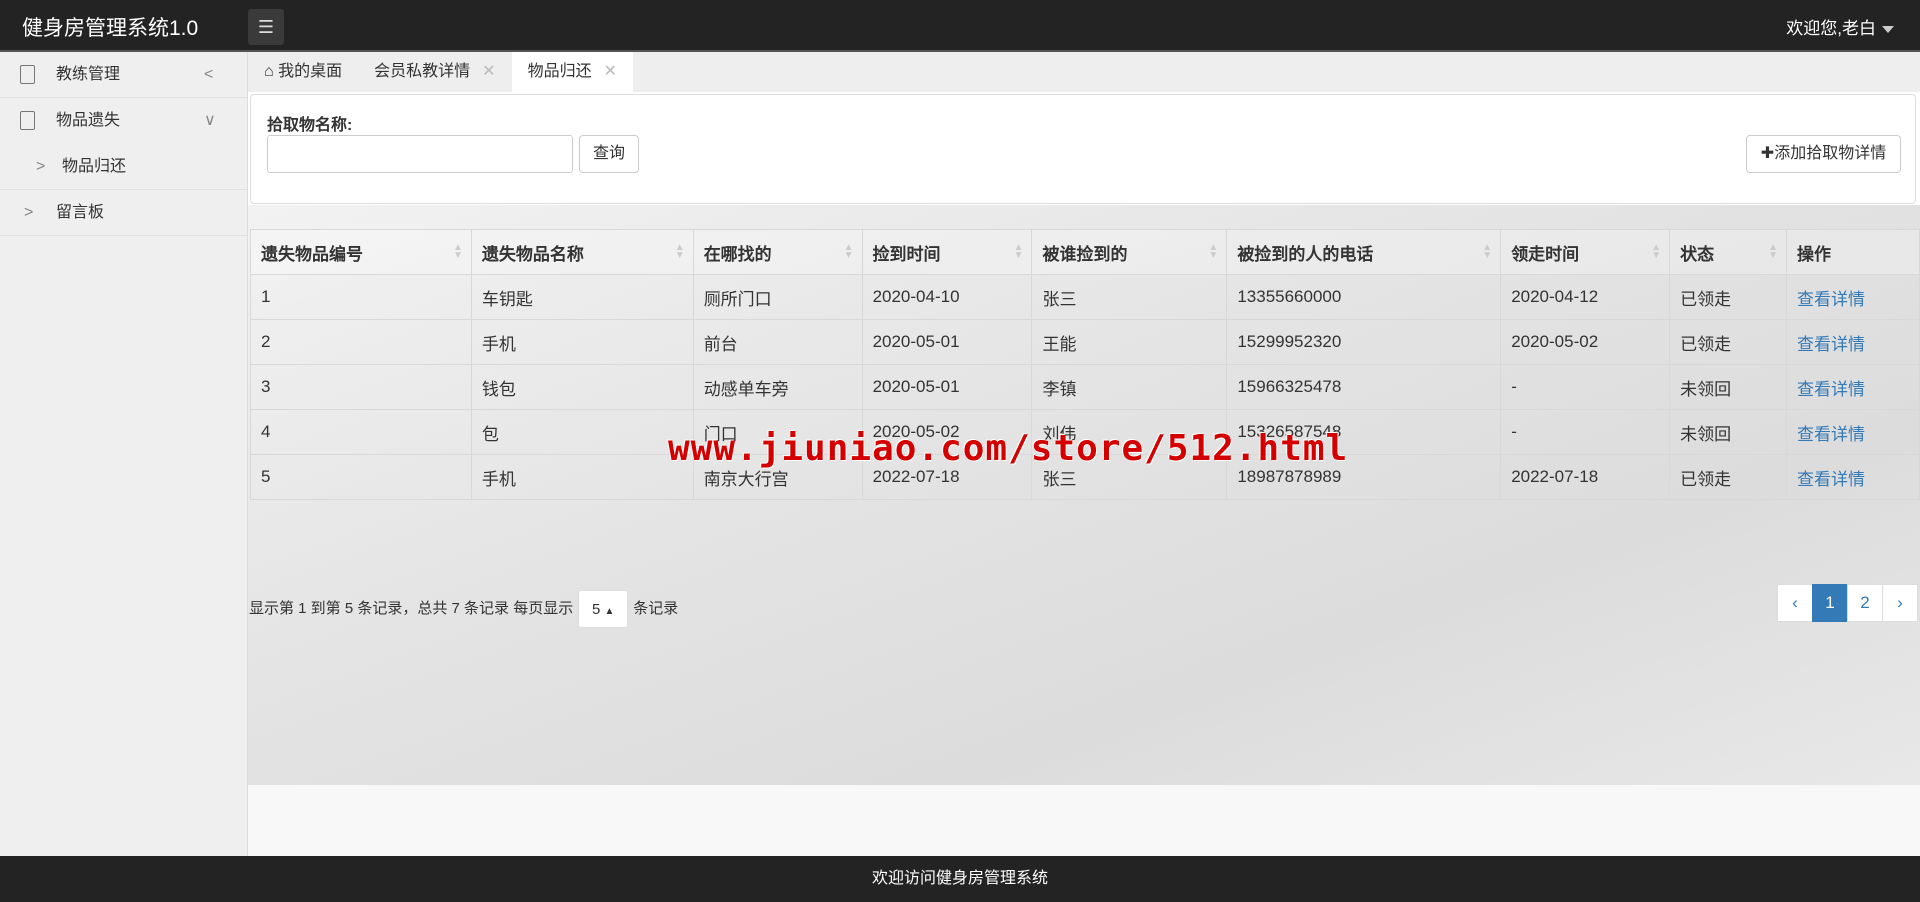 Image resolution: width=1920 pixels, height=902 pixels. Describe the element at coordinates (1084, 72) in the screenshot. I see `tab-bar: ⌂ 我的桌面 会员私教详情 ✕ 物品归还 ✕` at that location.